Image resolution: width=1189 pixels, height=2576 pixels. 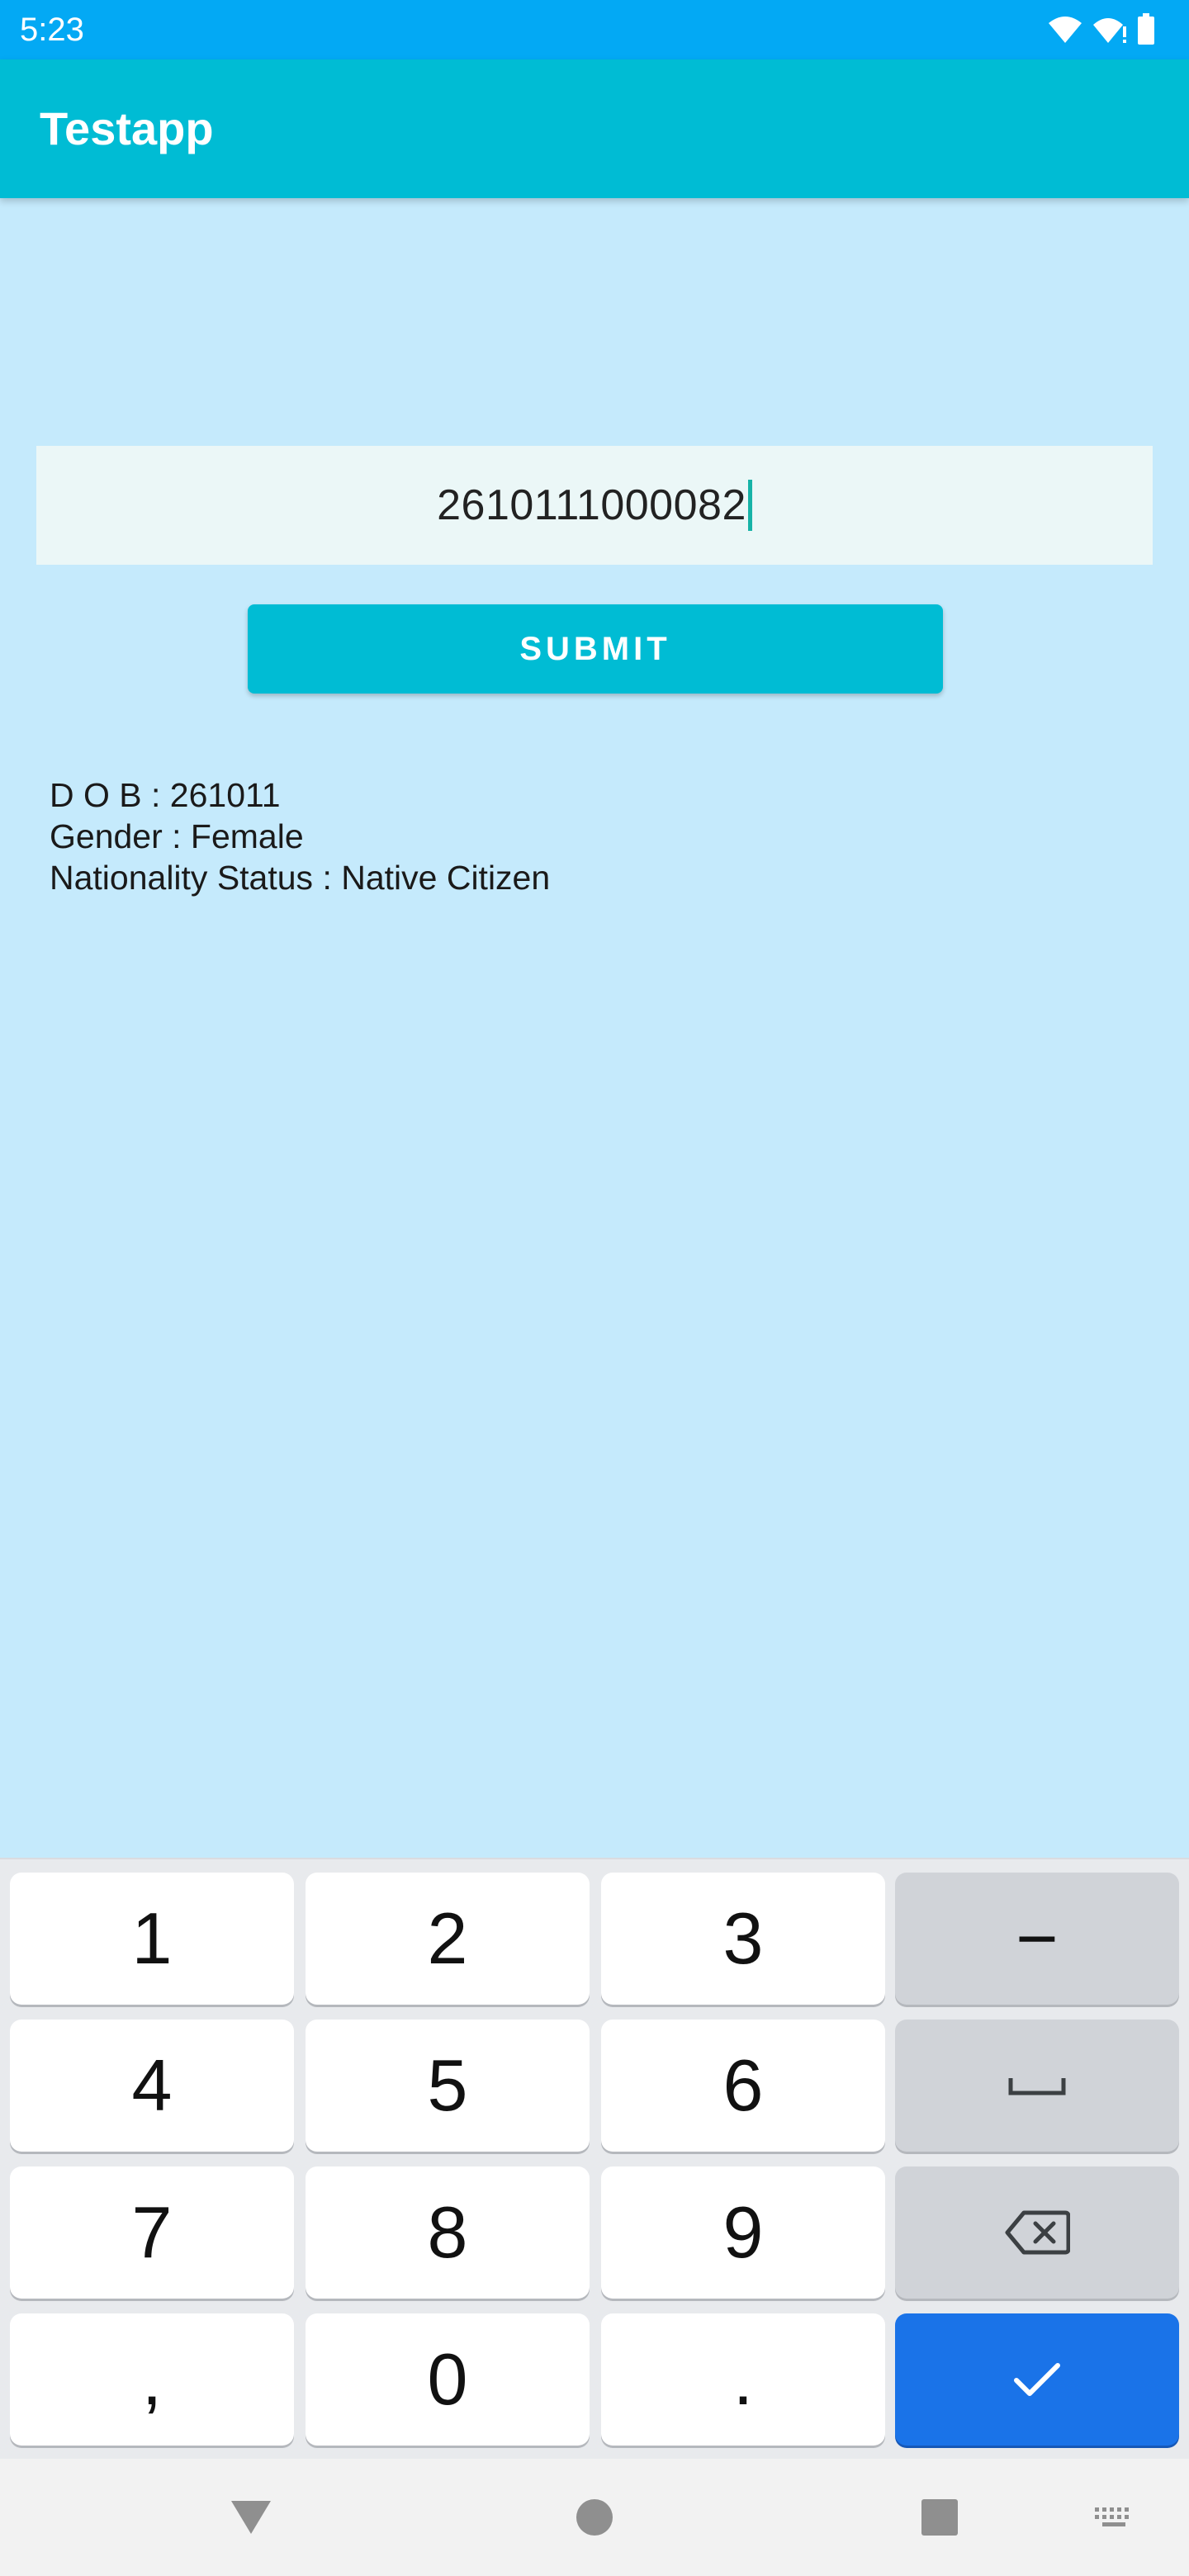 I want to click on key-period: ., so click(x=743, y=2379).